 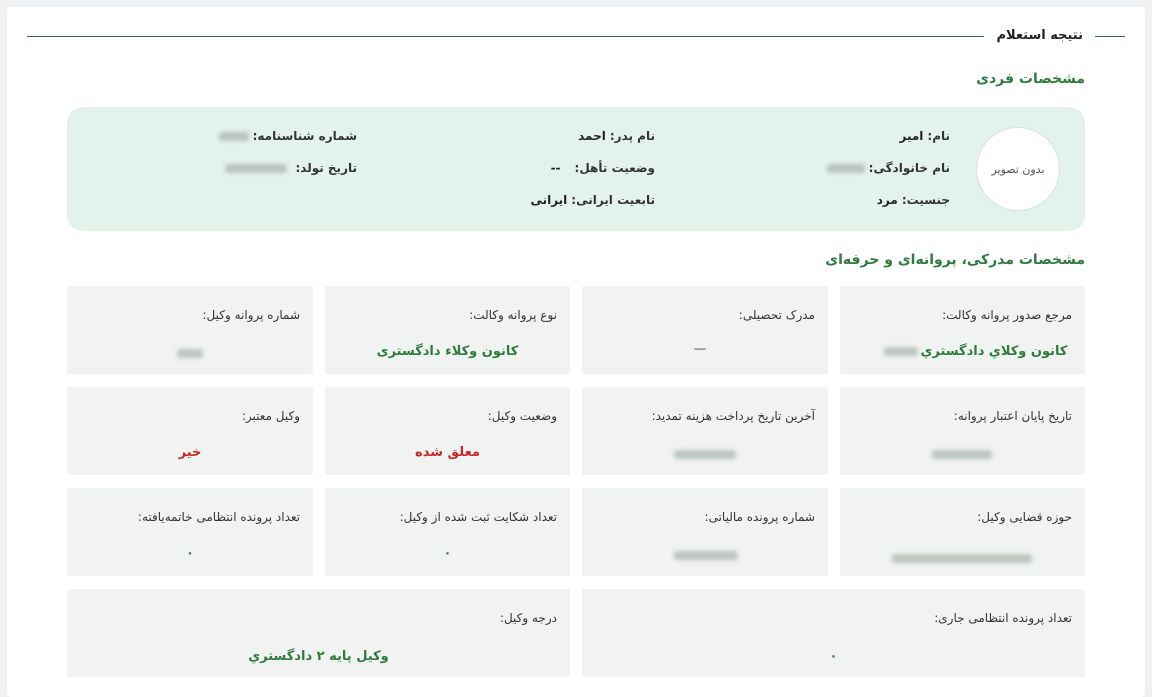 I want to click on open-disciplinary-label: تعداد پرونده انتظامی جاری:, so click(x=1003, y=618).